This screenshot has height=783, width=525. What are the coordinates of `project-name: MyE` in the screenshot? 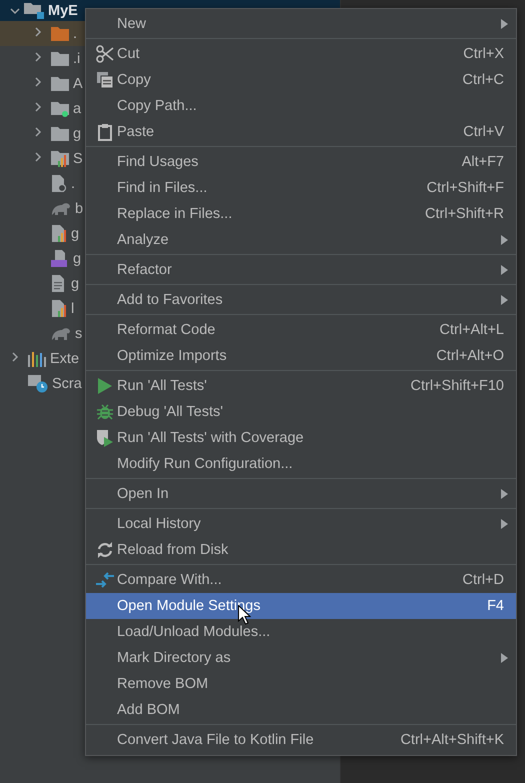 It's located at (63, 10).